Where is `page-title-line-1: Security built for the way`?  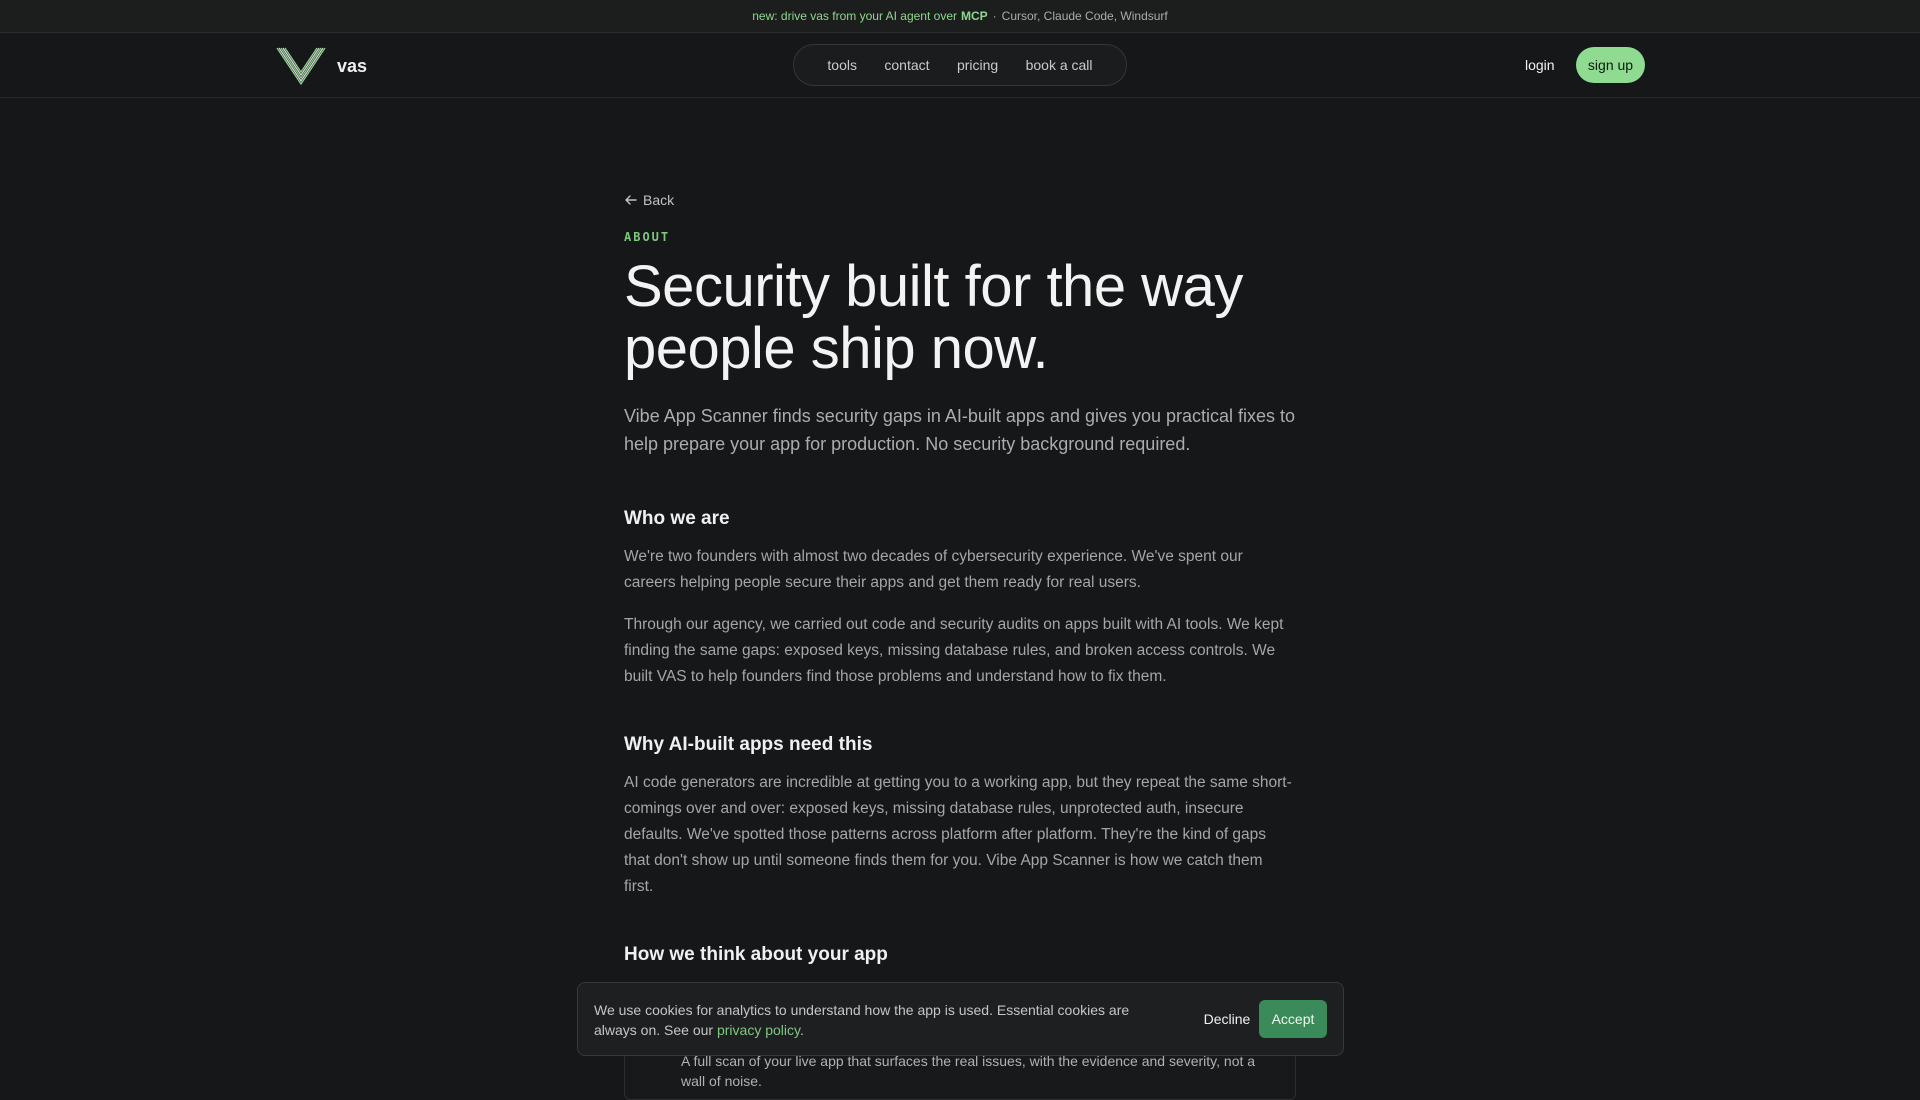
page-title-line-1: Security built for the way is located at coordinates (933, 286).